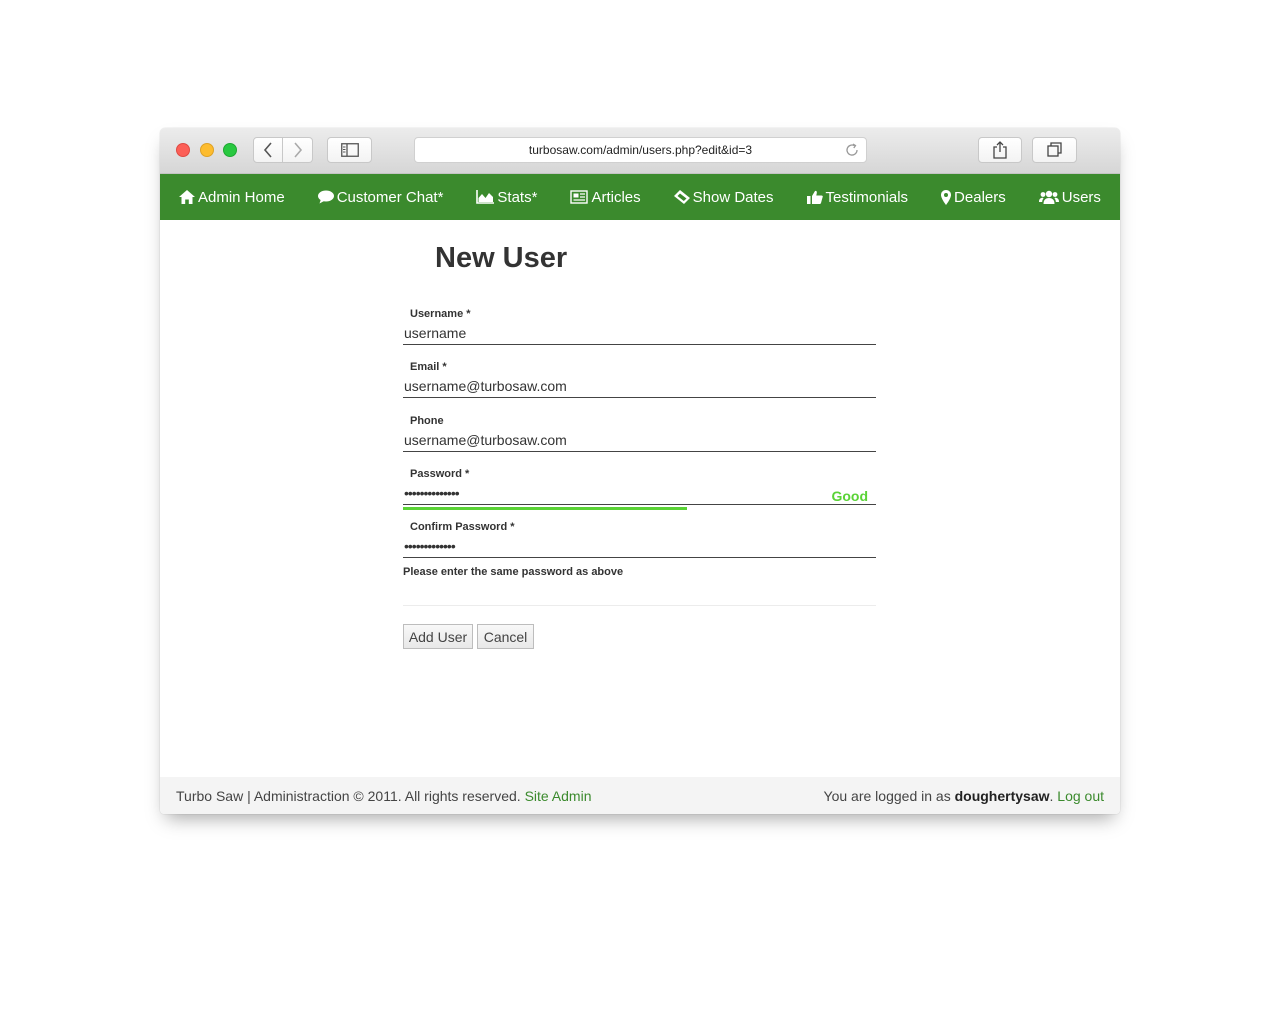 The image size is (1280, 1024). What do you see at coordinates (558, 796) in the screenshot?
I see `site-admin-link: Site Admin` at bounding box center [558, 796].